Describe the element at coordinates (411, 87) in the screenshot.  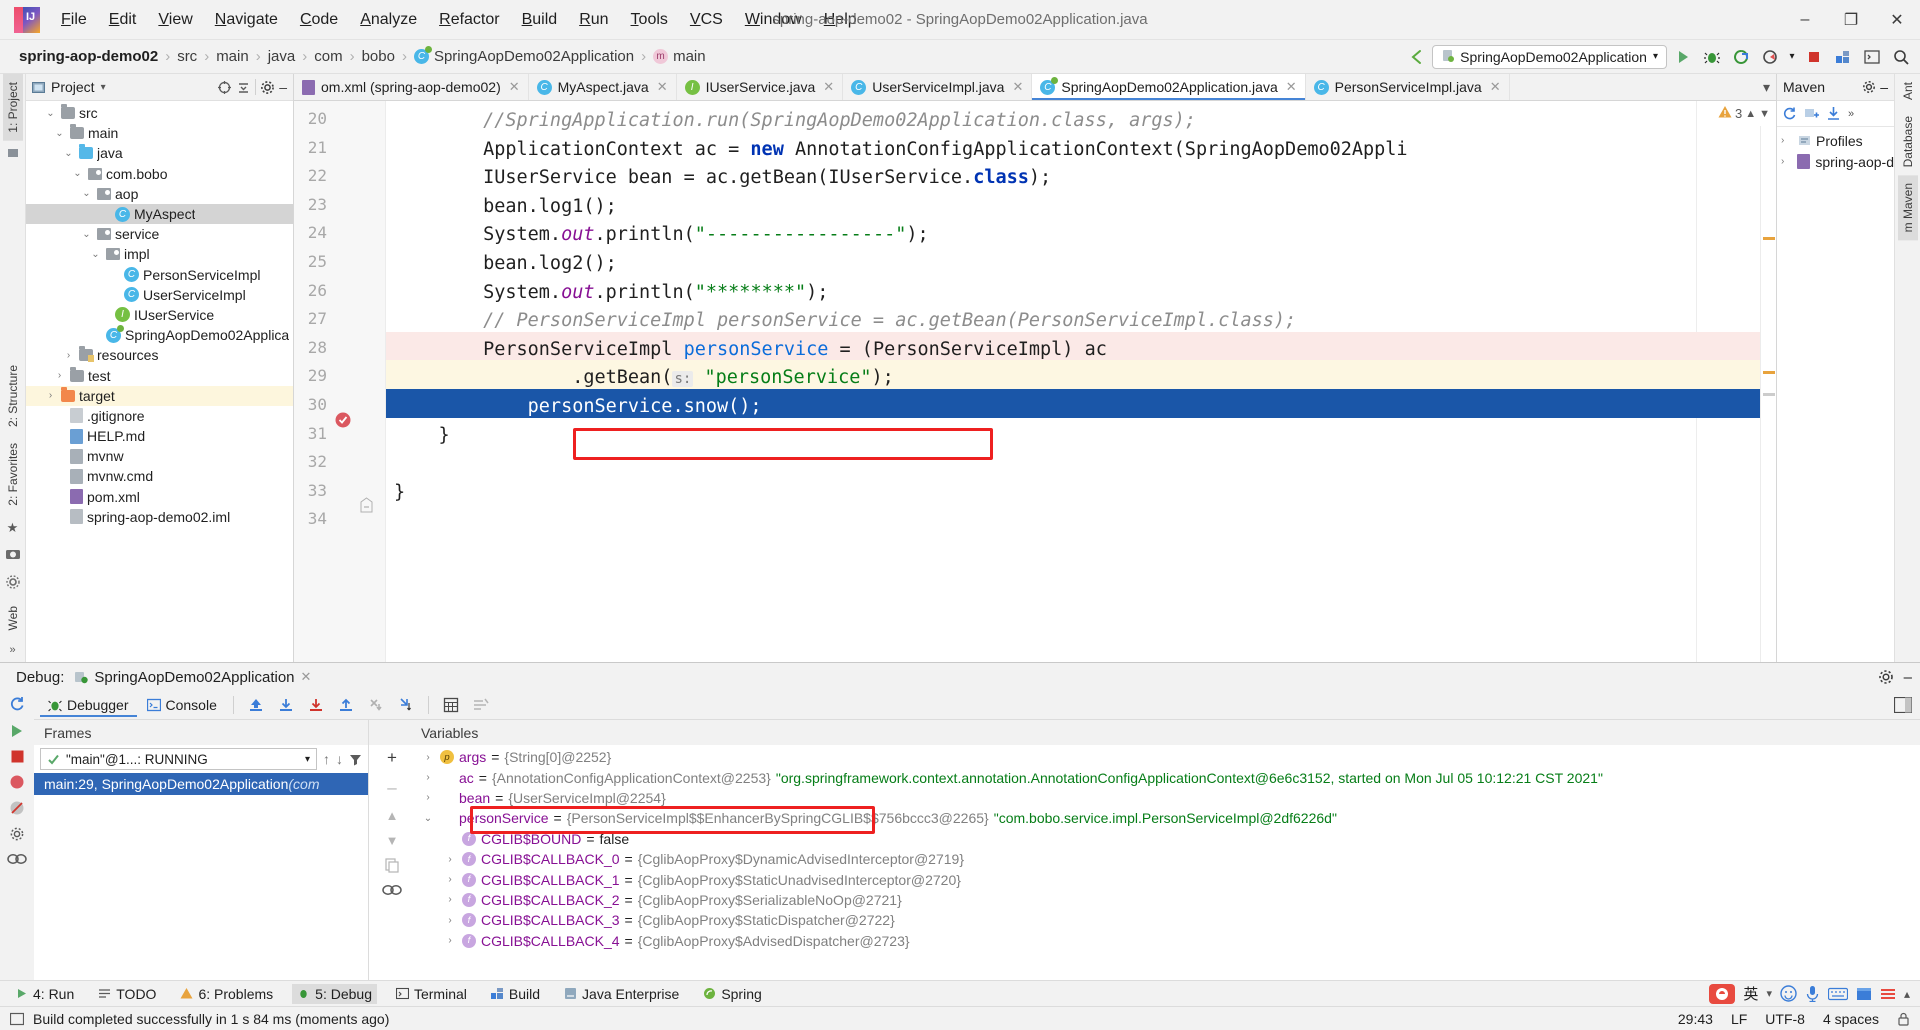
I see `editor-tab-om-xml-spring-aop-demo02-: om.xml (spring-aop-demo02) ✕` at that location.